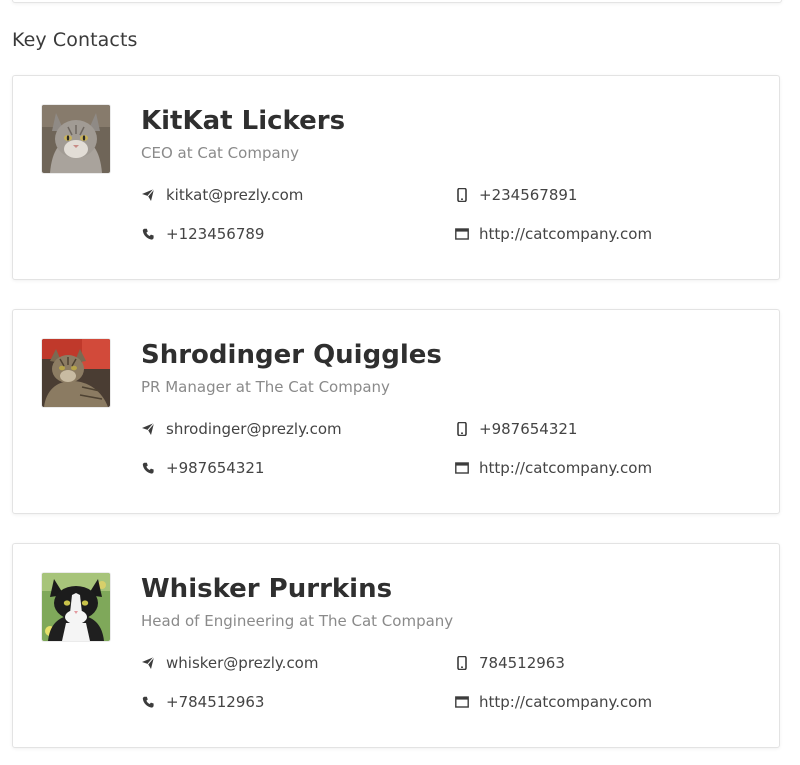  Describe the element at coordinates (397, 1) in the screenshot. I see `previous-card-edge` at that location.